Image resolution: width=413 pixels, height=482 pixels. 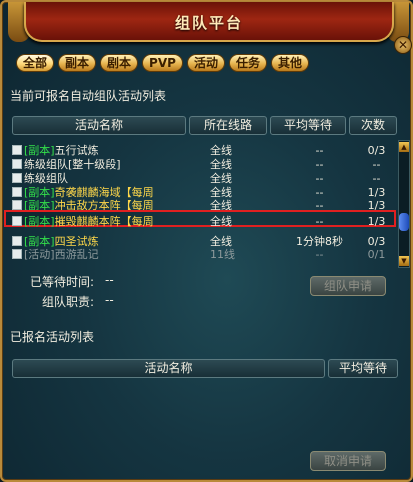 I want to click on list-item: [活动]西游乱记 11线 -- 0/1, so click(x=204, y=254).